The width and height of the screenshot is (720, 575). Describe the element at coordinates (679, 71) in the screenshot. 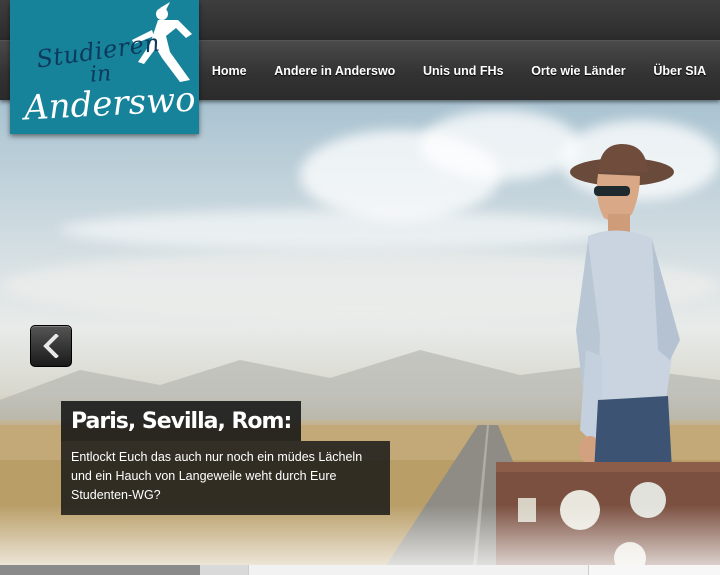

I see `nav-item-ueber-sia: Über SIA` at that location.